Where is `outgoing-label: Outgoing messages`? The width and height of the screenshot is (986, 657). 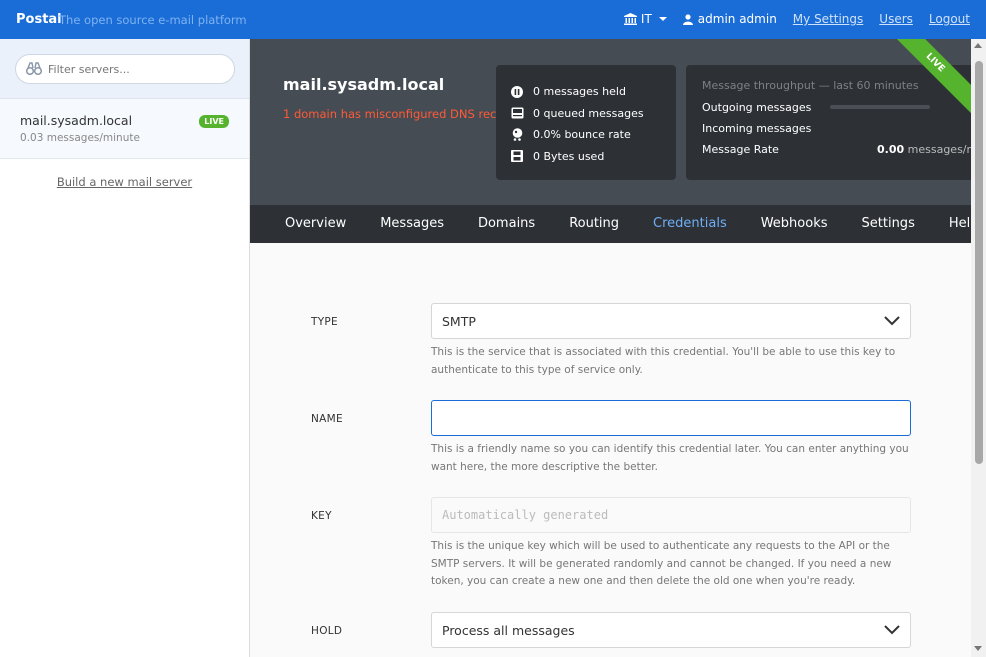
outgoing-label: Outgoing messages is located at coordinates (757, 107).